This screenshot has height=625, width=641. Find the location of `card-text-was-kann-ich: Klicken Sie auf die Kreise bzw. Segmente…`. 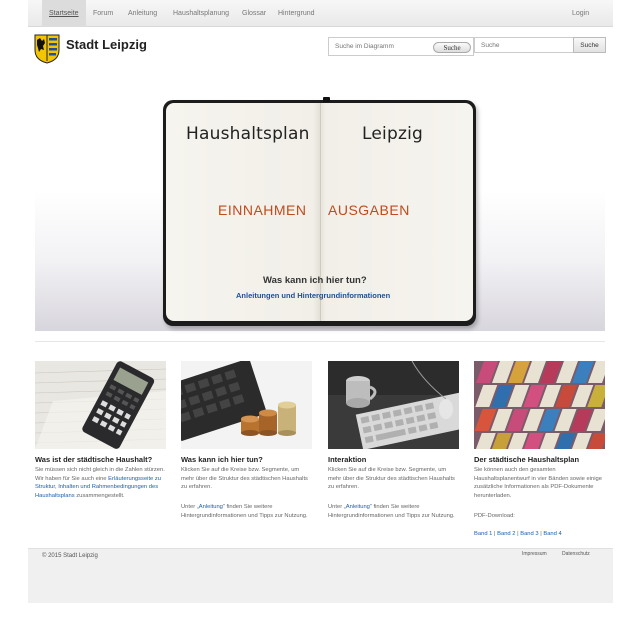

card-text-was-kann-ich: Klicken Sie auf die Kreise bzw. Segmente… is located at coordinates (244, 479).